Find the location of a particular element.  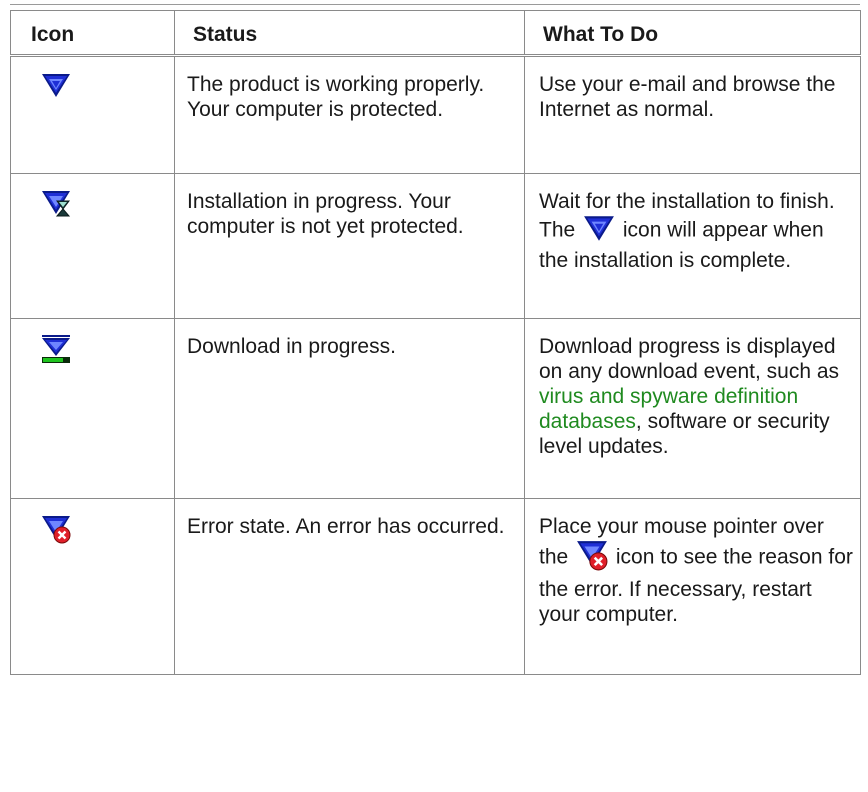

header-what-to-do: What To Do is located at coordinates (692, 33).